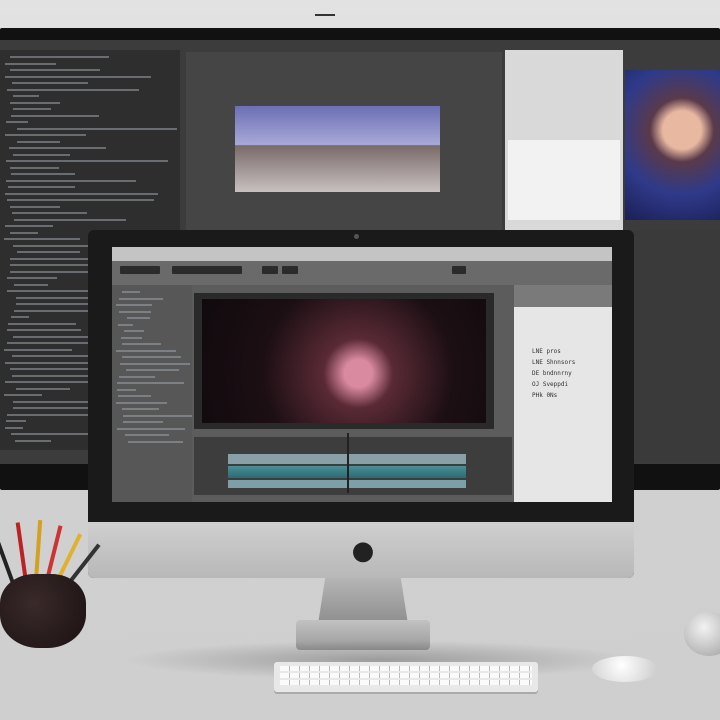 The width and height of the screenshot is (720, 720). I want to click on properties-subpanel, so click(564, 180).